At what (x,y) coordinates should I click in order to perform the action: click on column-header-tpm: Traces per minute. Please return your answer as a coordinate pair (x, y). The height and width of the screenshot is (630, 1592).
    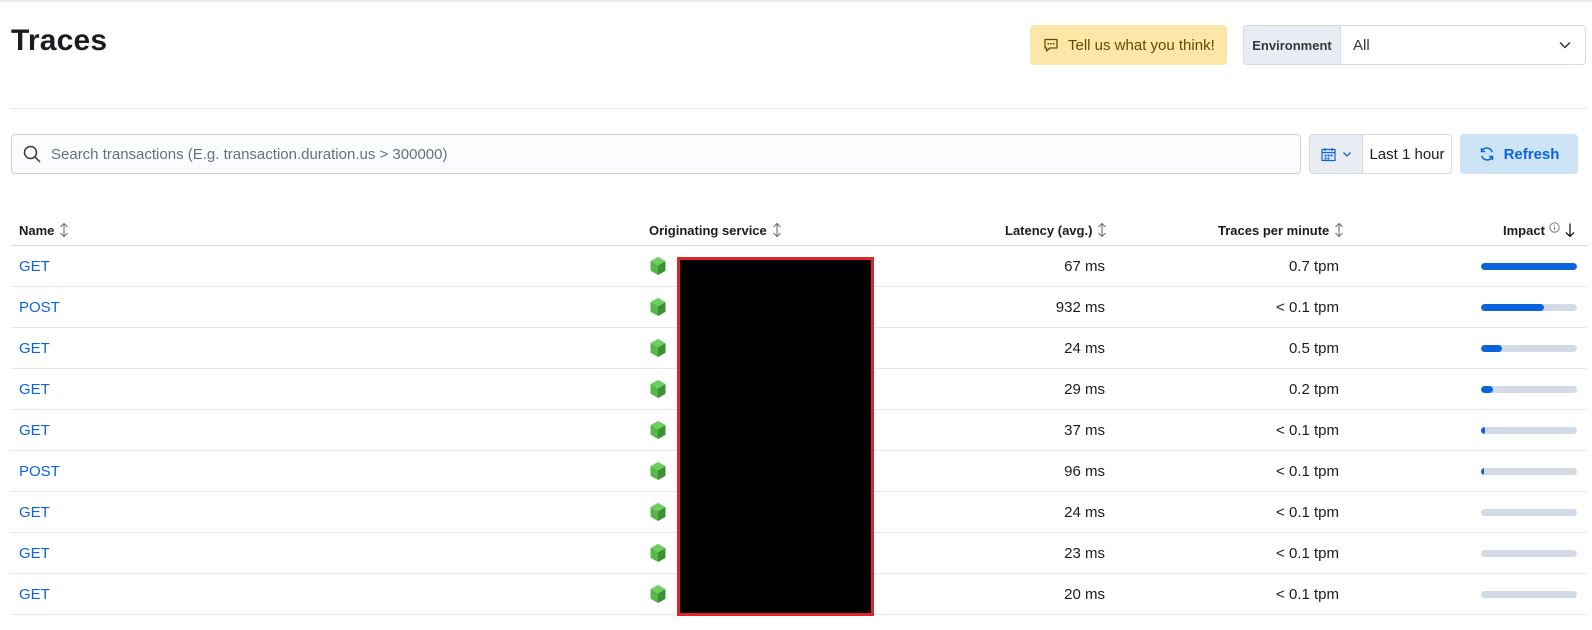
    Looking at the image, I should click on (1281, 230).